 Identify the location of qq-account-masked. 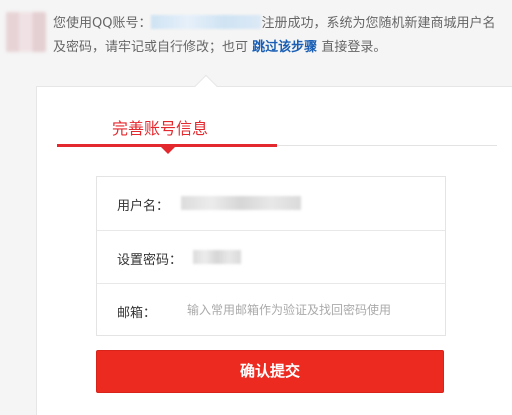
(206, 22).